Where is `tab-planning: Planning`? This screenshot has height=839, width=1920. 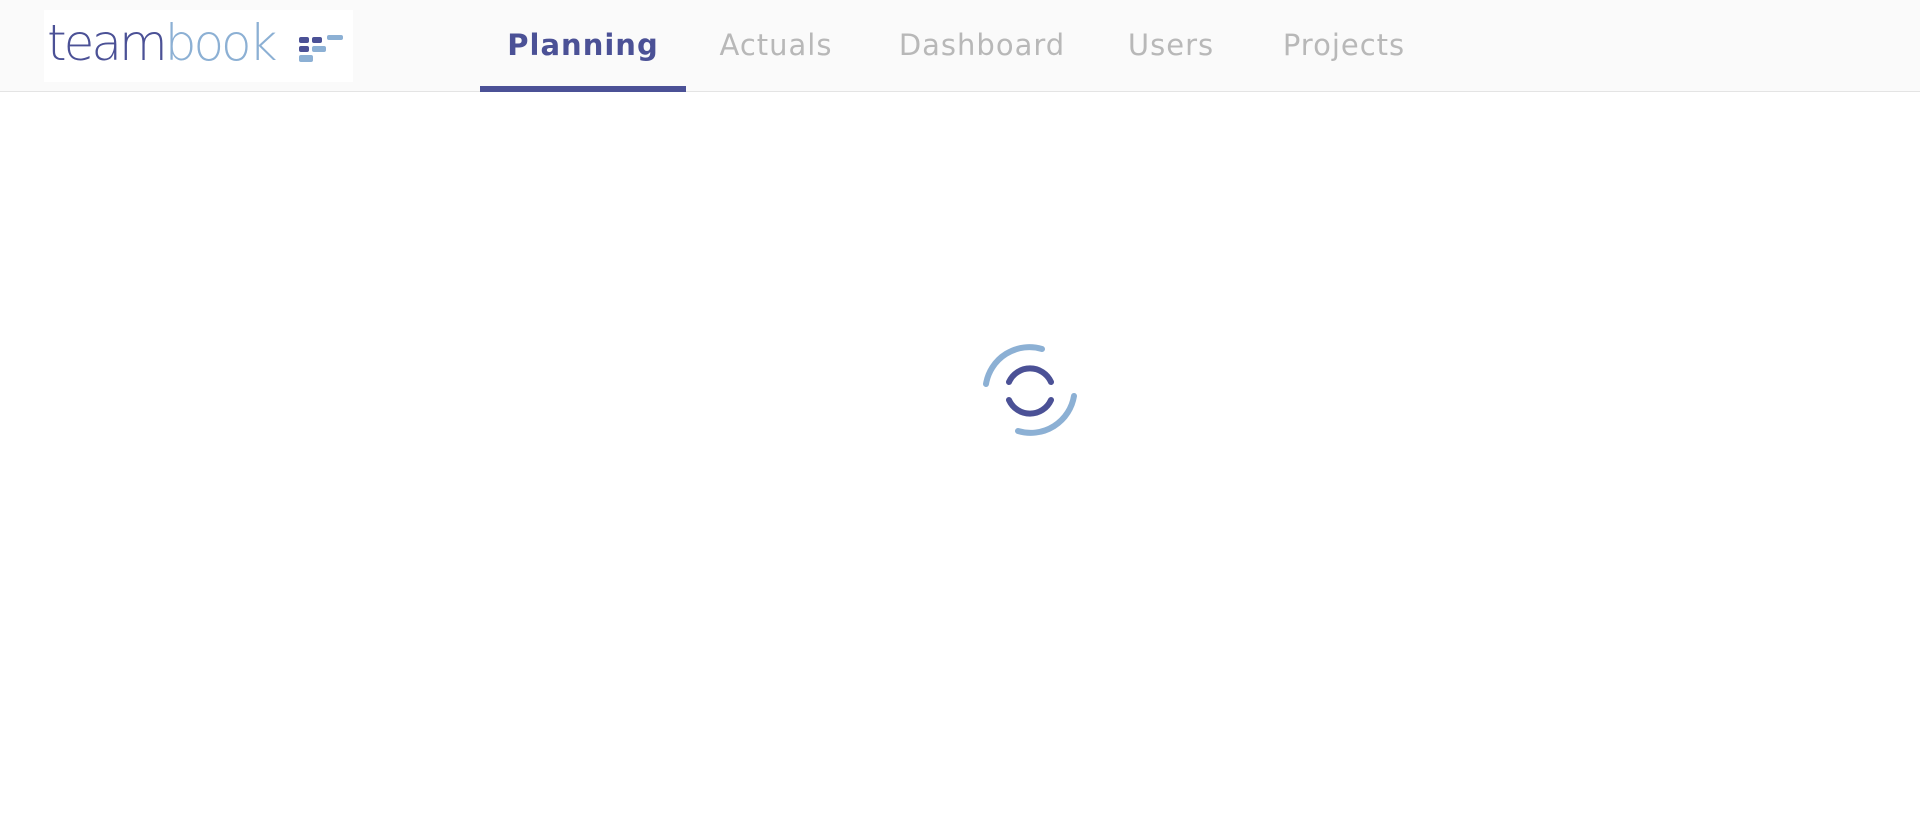
tab-planning: Planning is located at coordinates (583, 46).